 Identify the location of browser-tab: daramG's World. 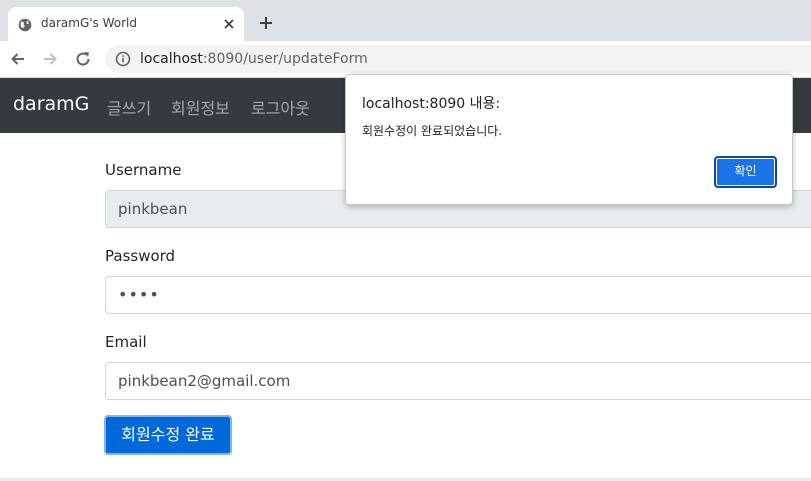
(126, 24).